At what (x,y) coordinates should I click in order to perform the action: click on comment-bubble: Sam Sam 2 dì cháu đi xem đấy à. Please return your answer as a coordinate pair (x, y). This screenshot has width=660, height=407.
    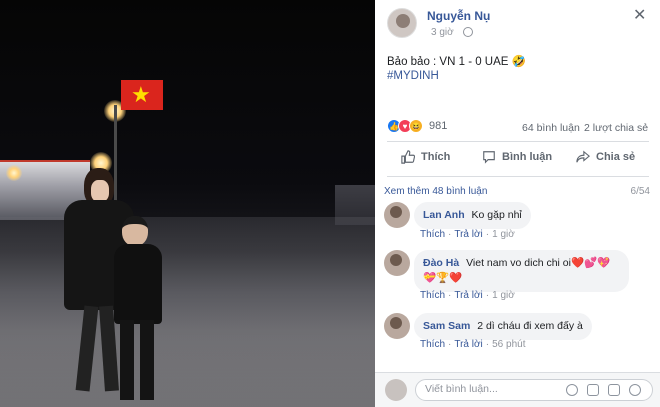
    Looking at the image, I should click on (503, 326).